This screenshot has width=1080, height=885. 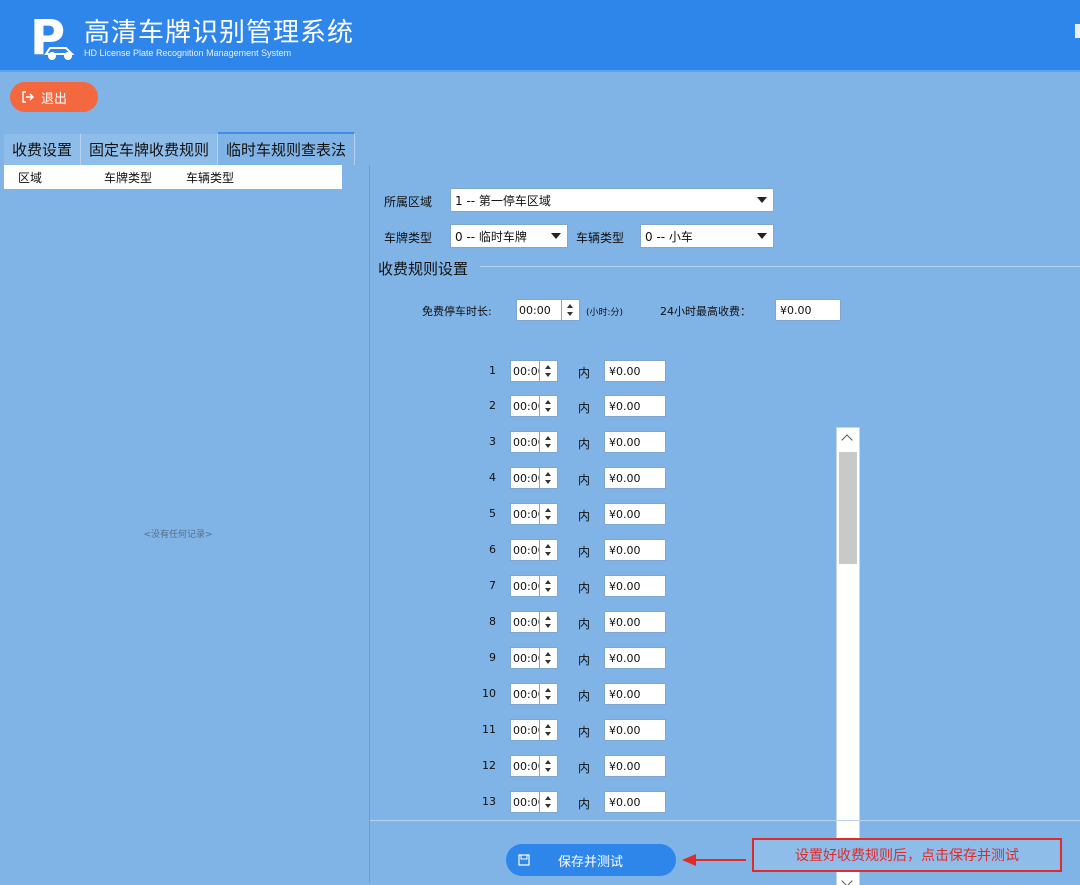 What do you see at coordinates (231, 177) in the screenshot?
I see `column-vehicle-type: 车辆类型` at bounding box center [231, 177].